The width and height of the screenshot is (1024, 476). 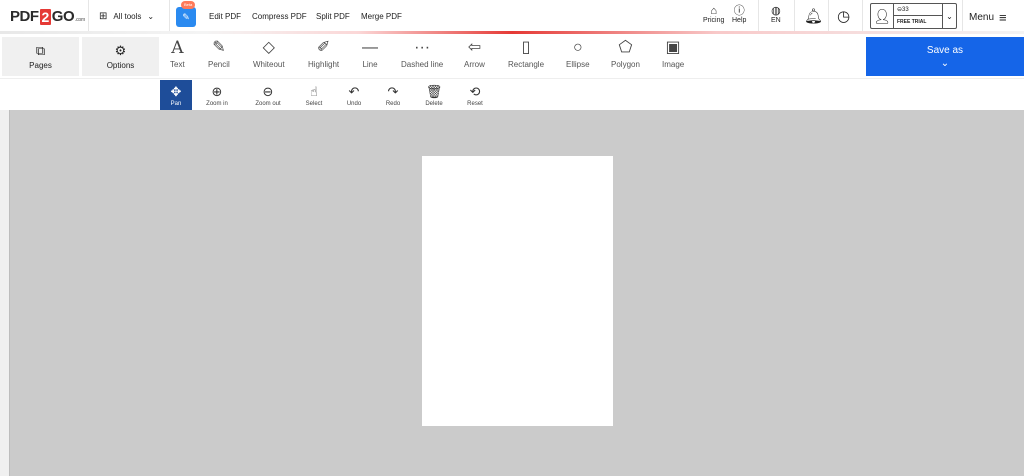 I want to click on left-scroll-strip, so click(x=5, y=293).